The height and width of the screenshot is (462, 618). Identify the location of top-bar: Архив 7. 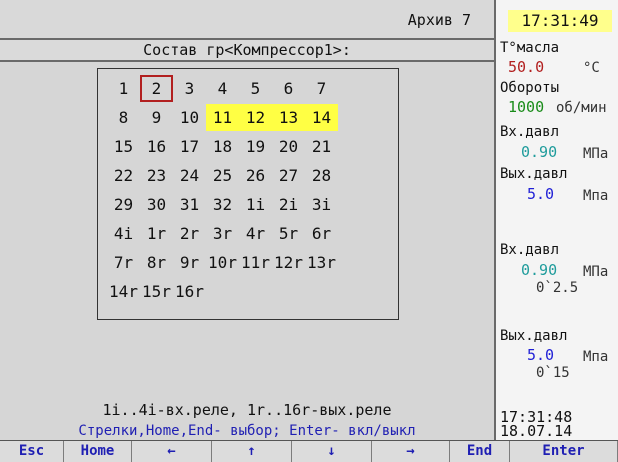
(247, 19).